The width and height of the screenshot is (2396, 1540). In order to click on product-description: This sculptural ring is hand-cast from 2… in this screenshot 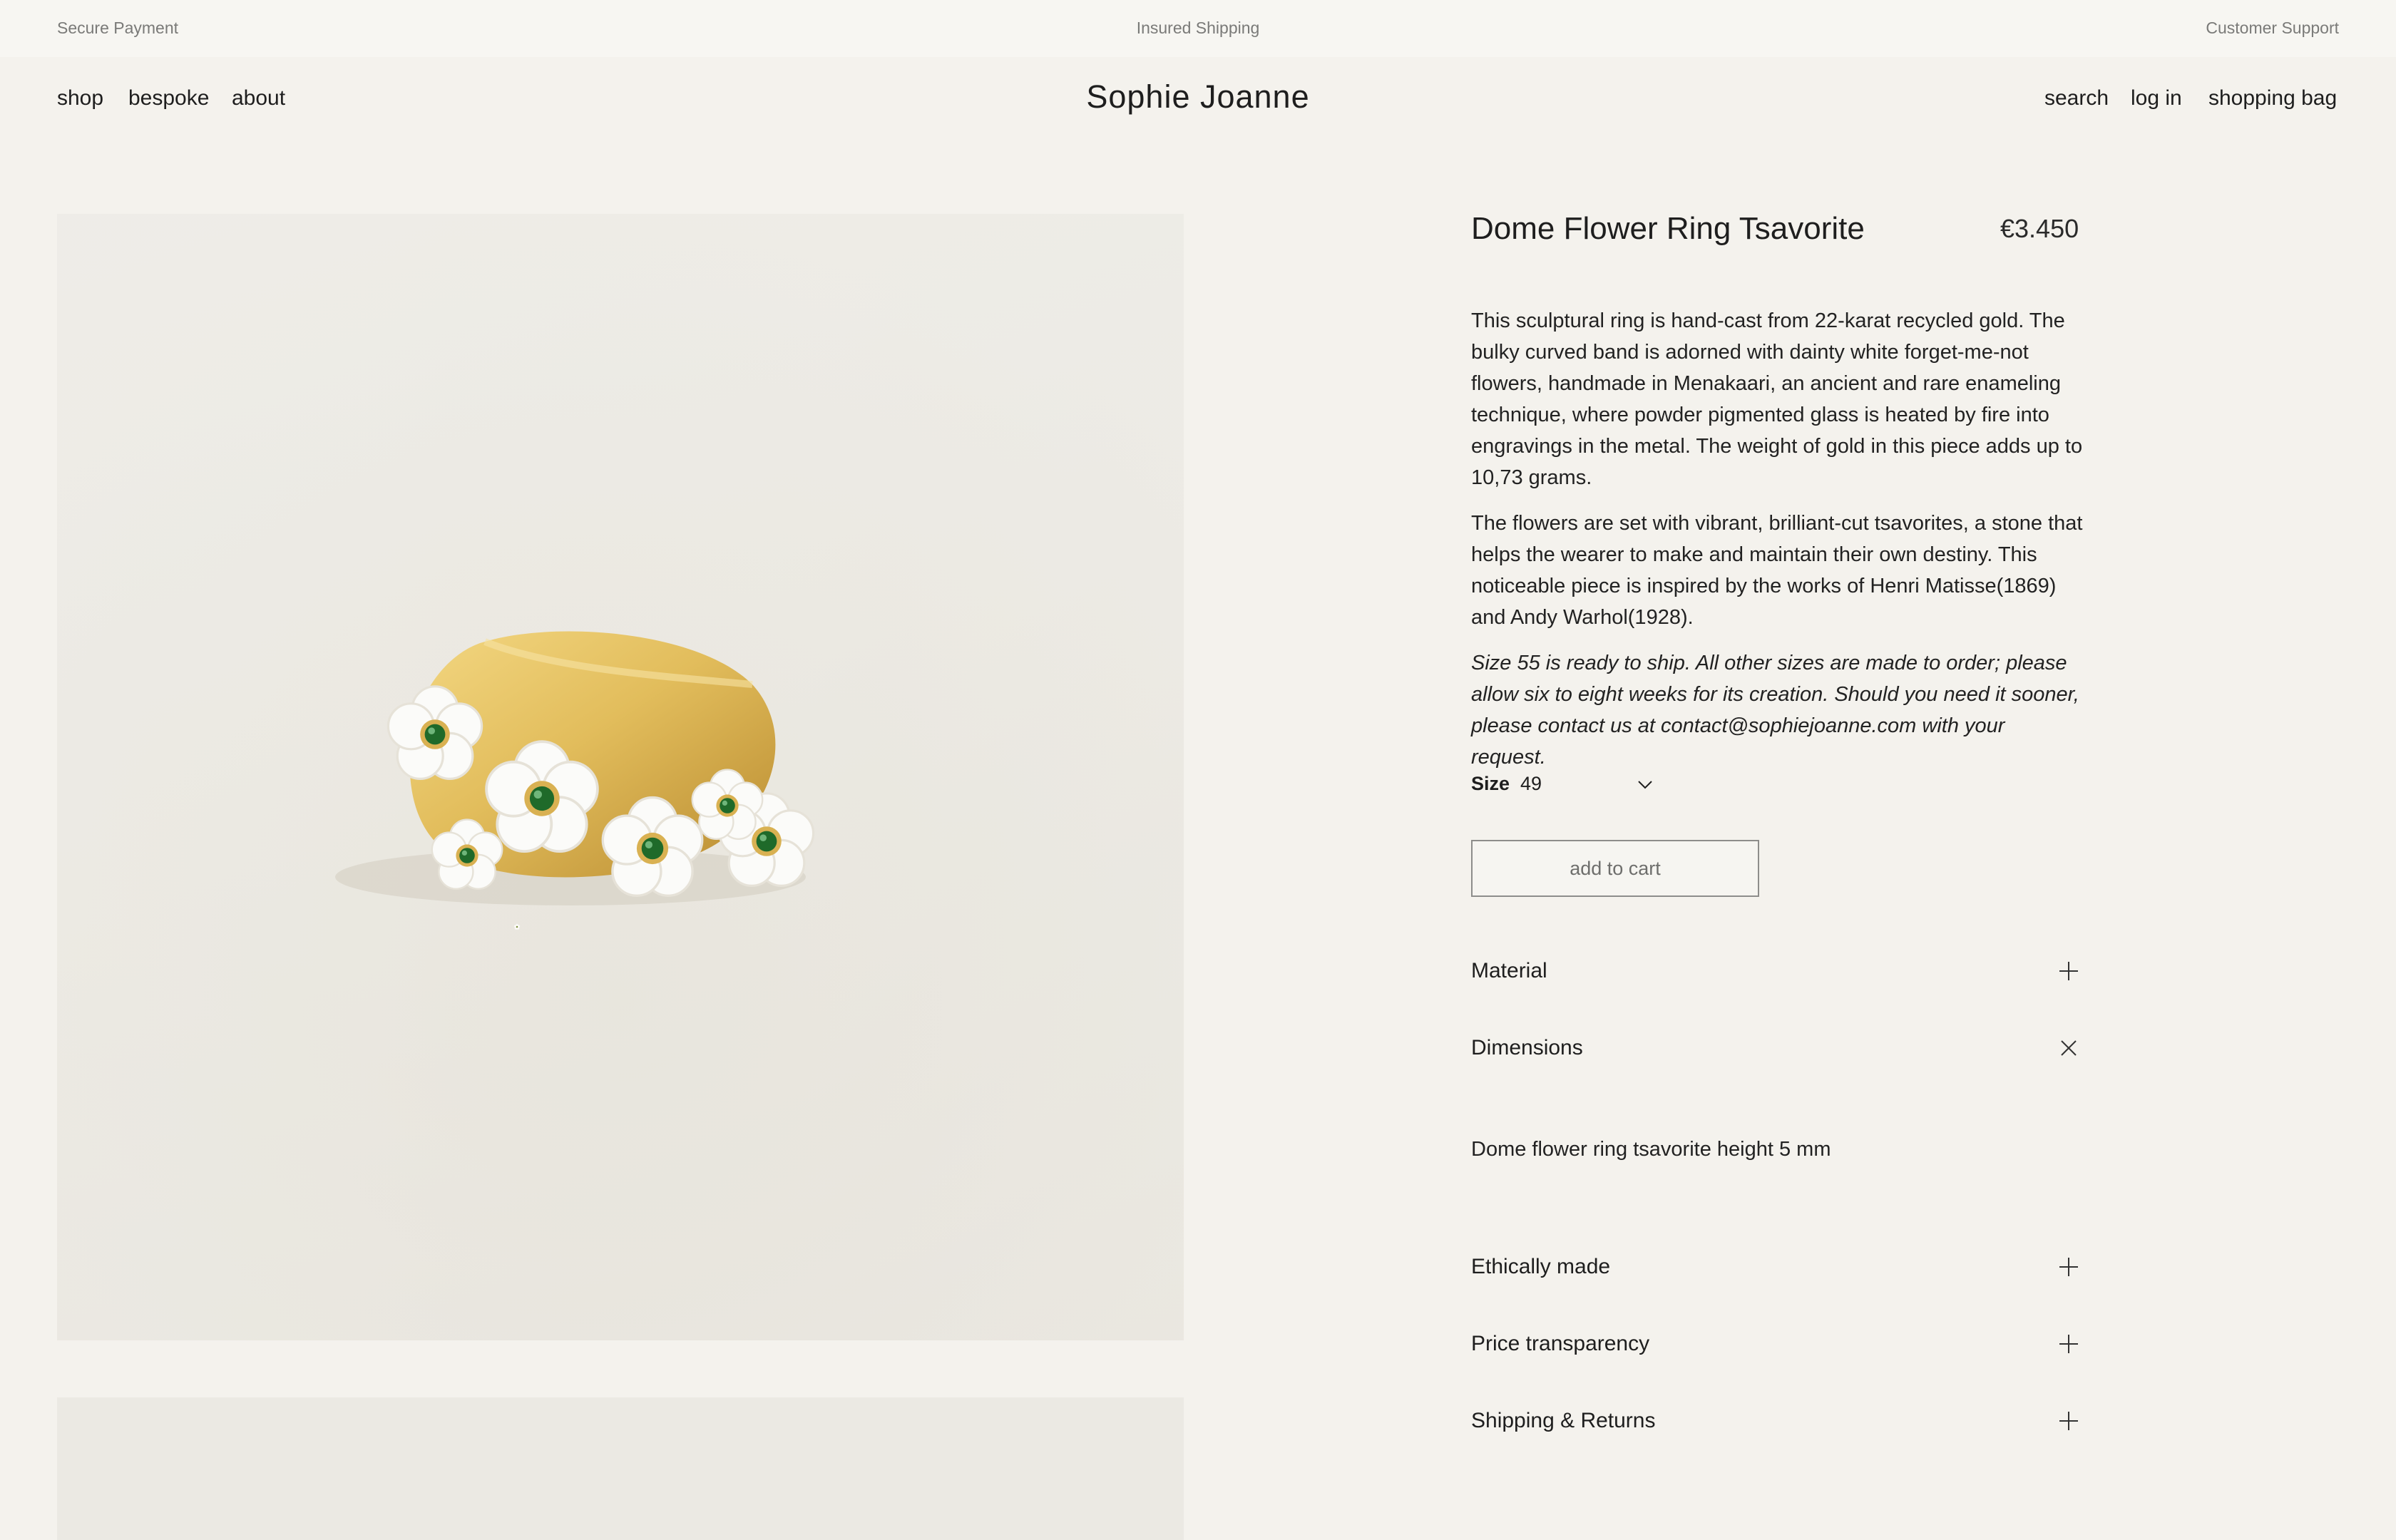, I will do `click(1777, 546)`.